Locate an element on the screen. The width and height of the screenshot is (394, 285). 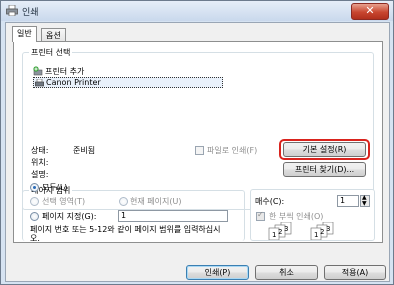
tab-general: 일반 is located at coordinates (24, 34).